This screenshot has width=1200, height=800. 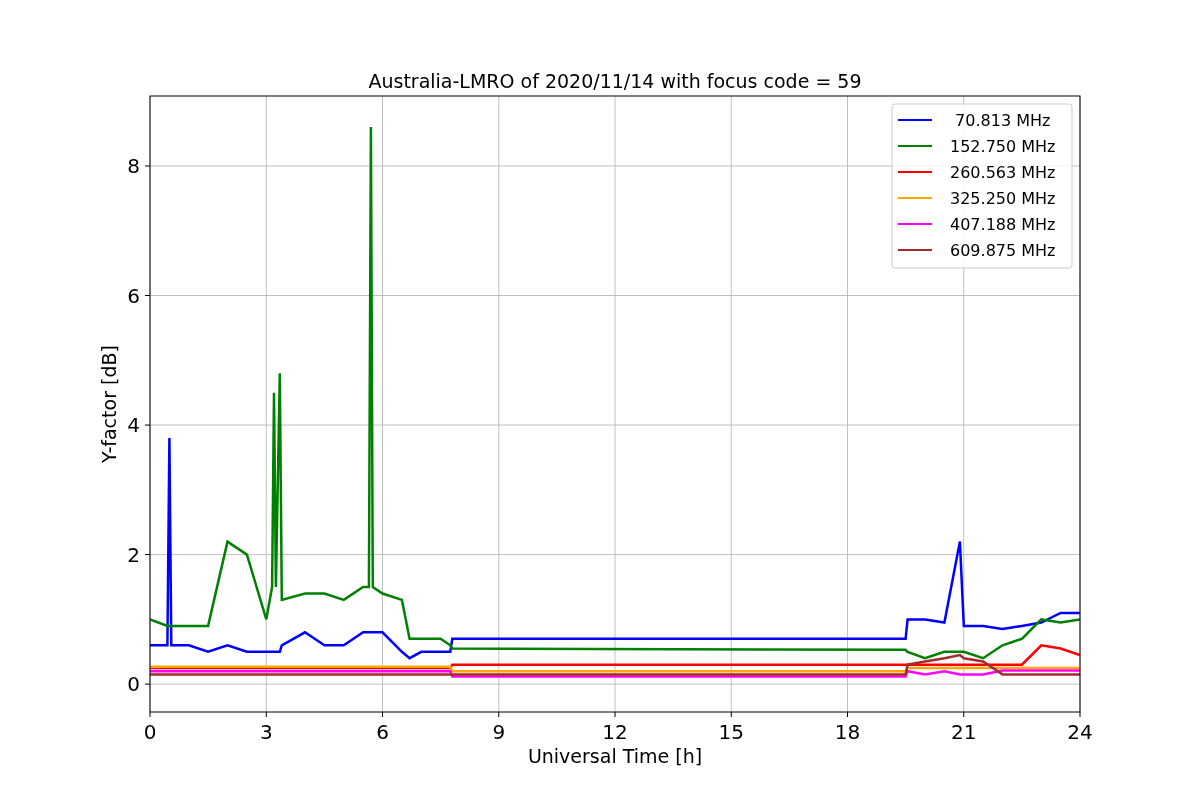 I want to click on legend-label: 260.563 MHz, so click(x=1003, y=172).